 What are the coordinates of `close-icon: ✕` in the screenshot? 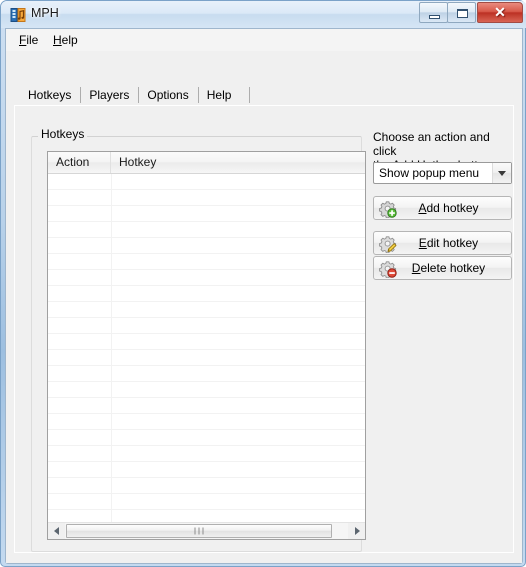 It's located at (500, 12).